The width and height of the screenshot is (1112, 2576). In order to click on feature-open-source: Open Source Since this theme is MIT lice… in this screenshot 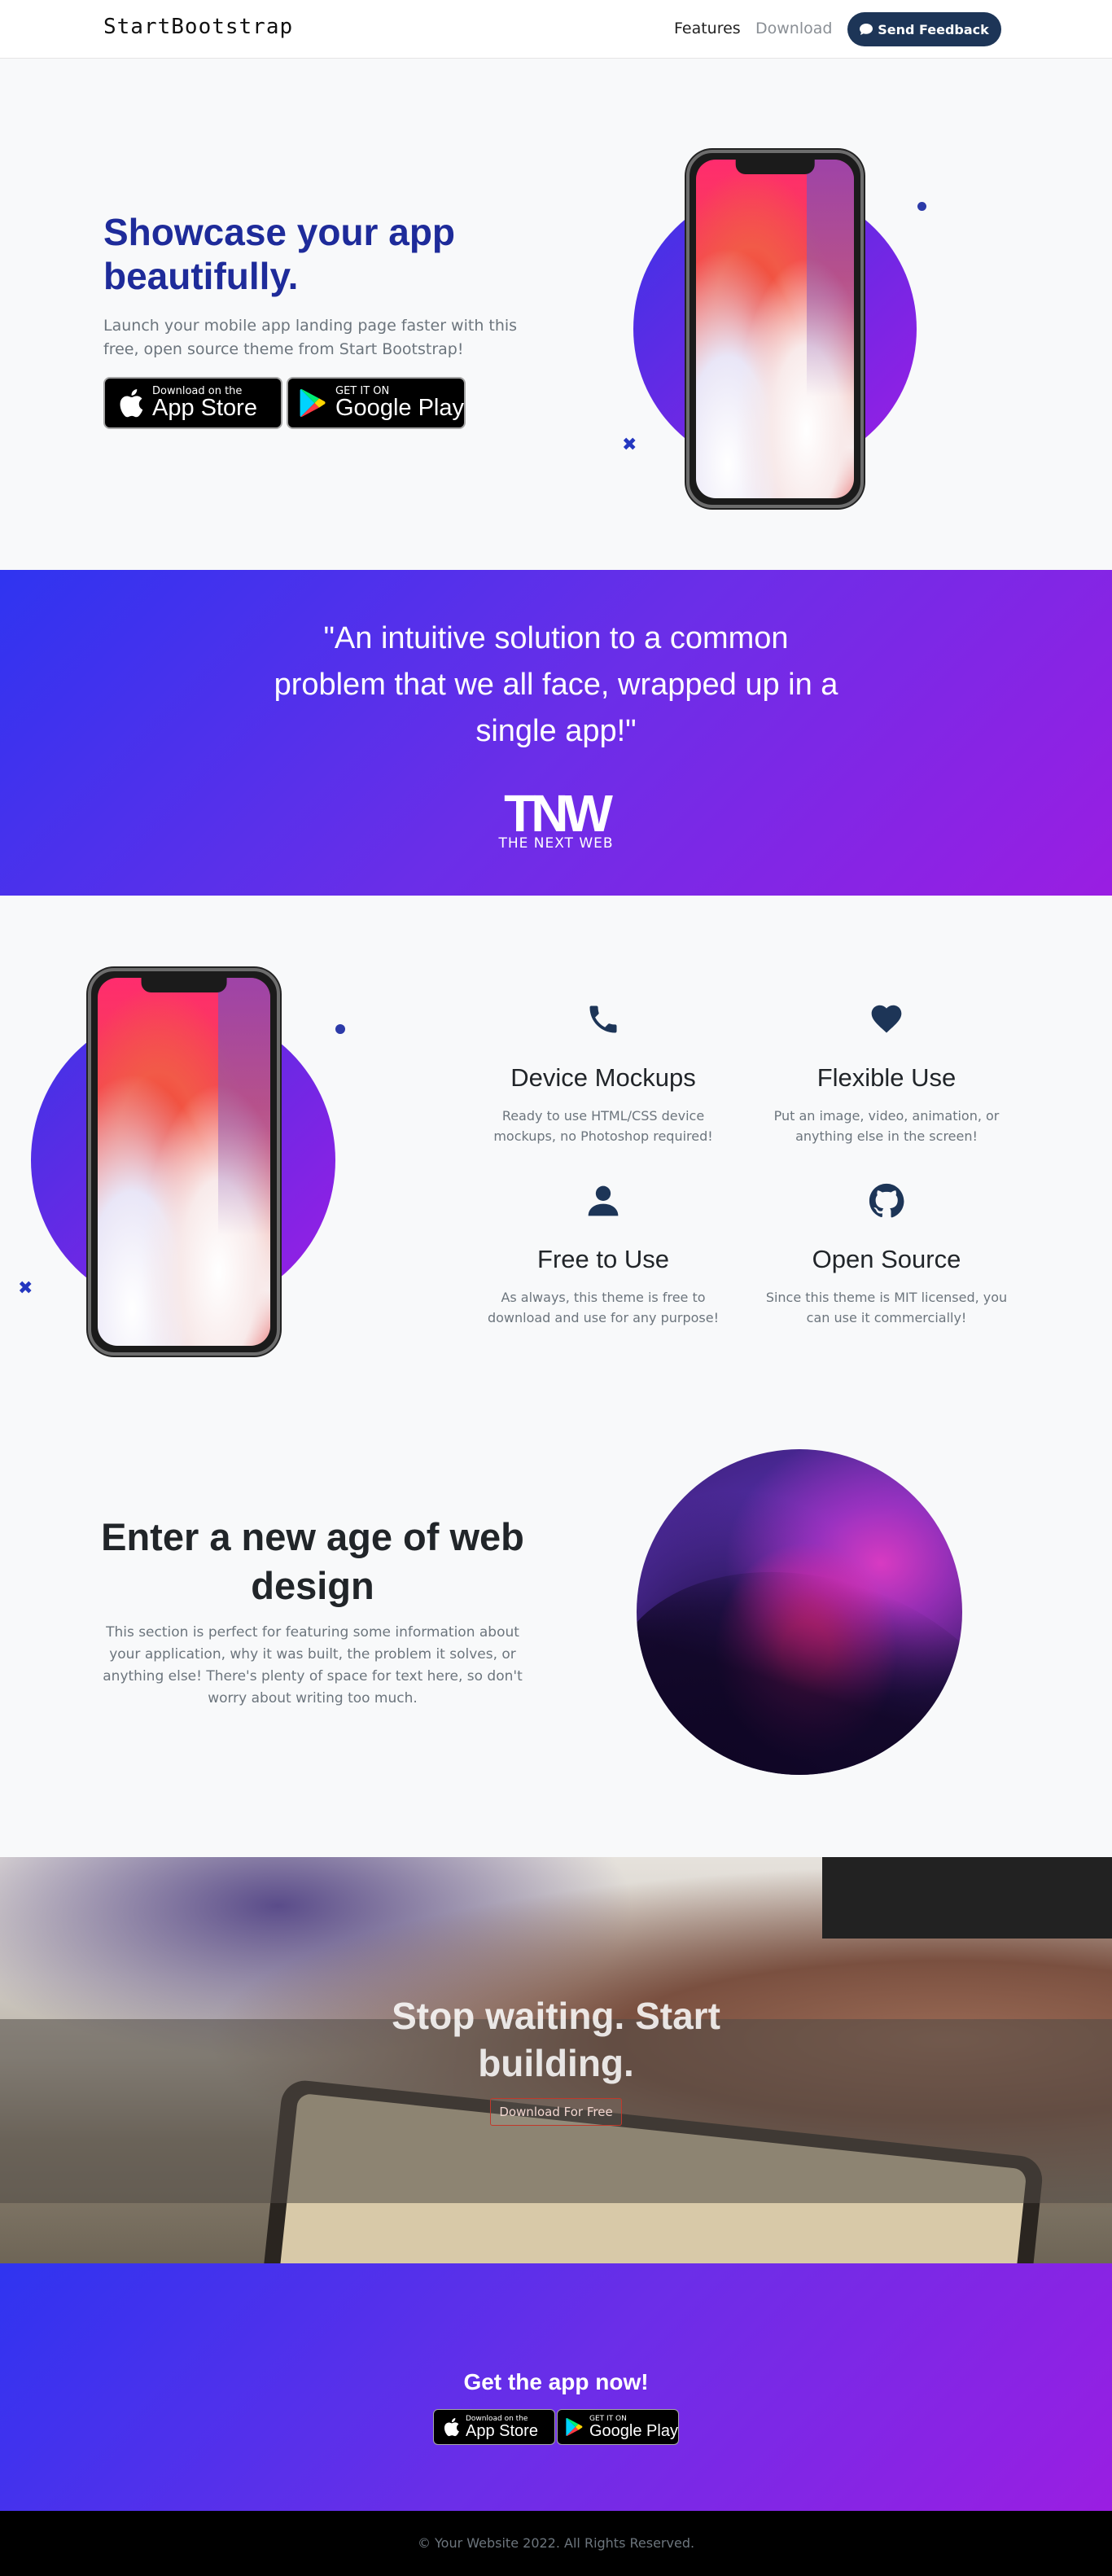, I will do `click(886, 1255)`.